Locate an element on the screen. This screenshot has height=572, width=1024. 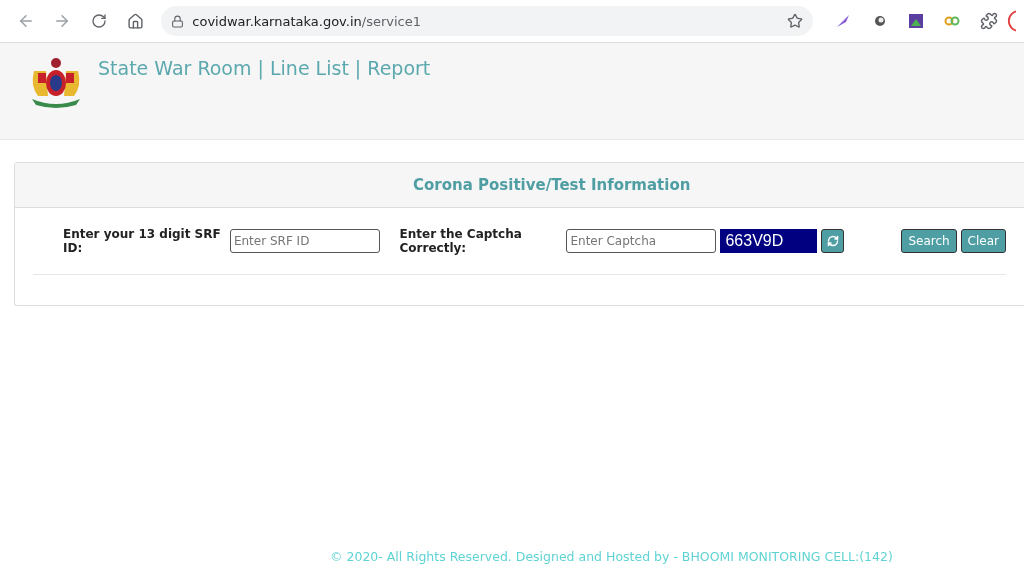
extensions-icon is located at coordinates (988, 21).